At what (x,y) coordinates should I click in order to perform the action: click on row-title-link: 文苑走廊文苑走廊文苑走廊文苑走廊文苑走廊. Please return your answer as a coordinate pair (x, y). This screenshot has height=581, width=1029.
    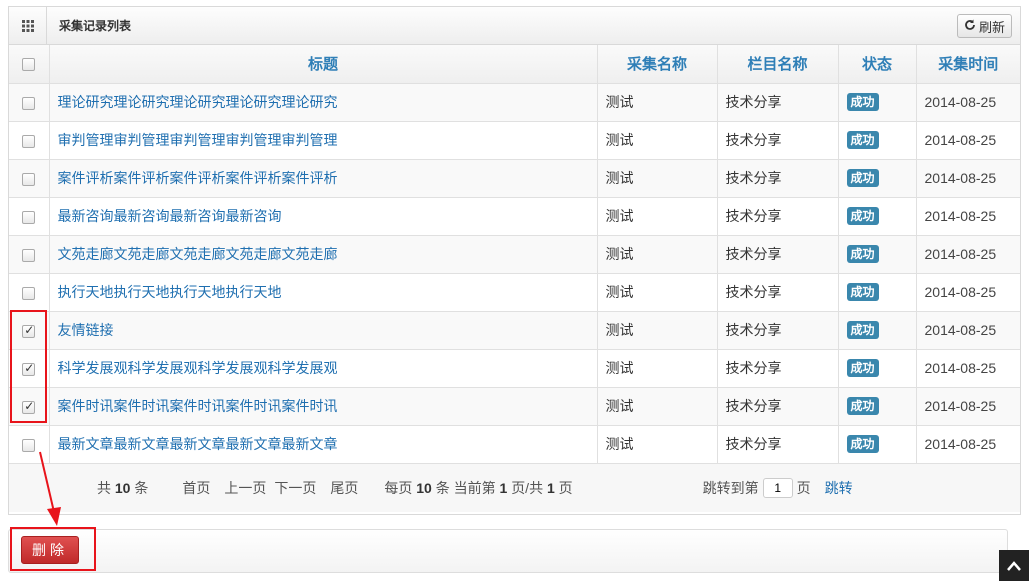
    Looking at the image, I should click on (198, 254).